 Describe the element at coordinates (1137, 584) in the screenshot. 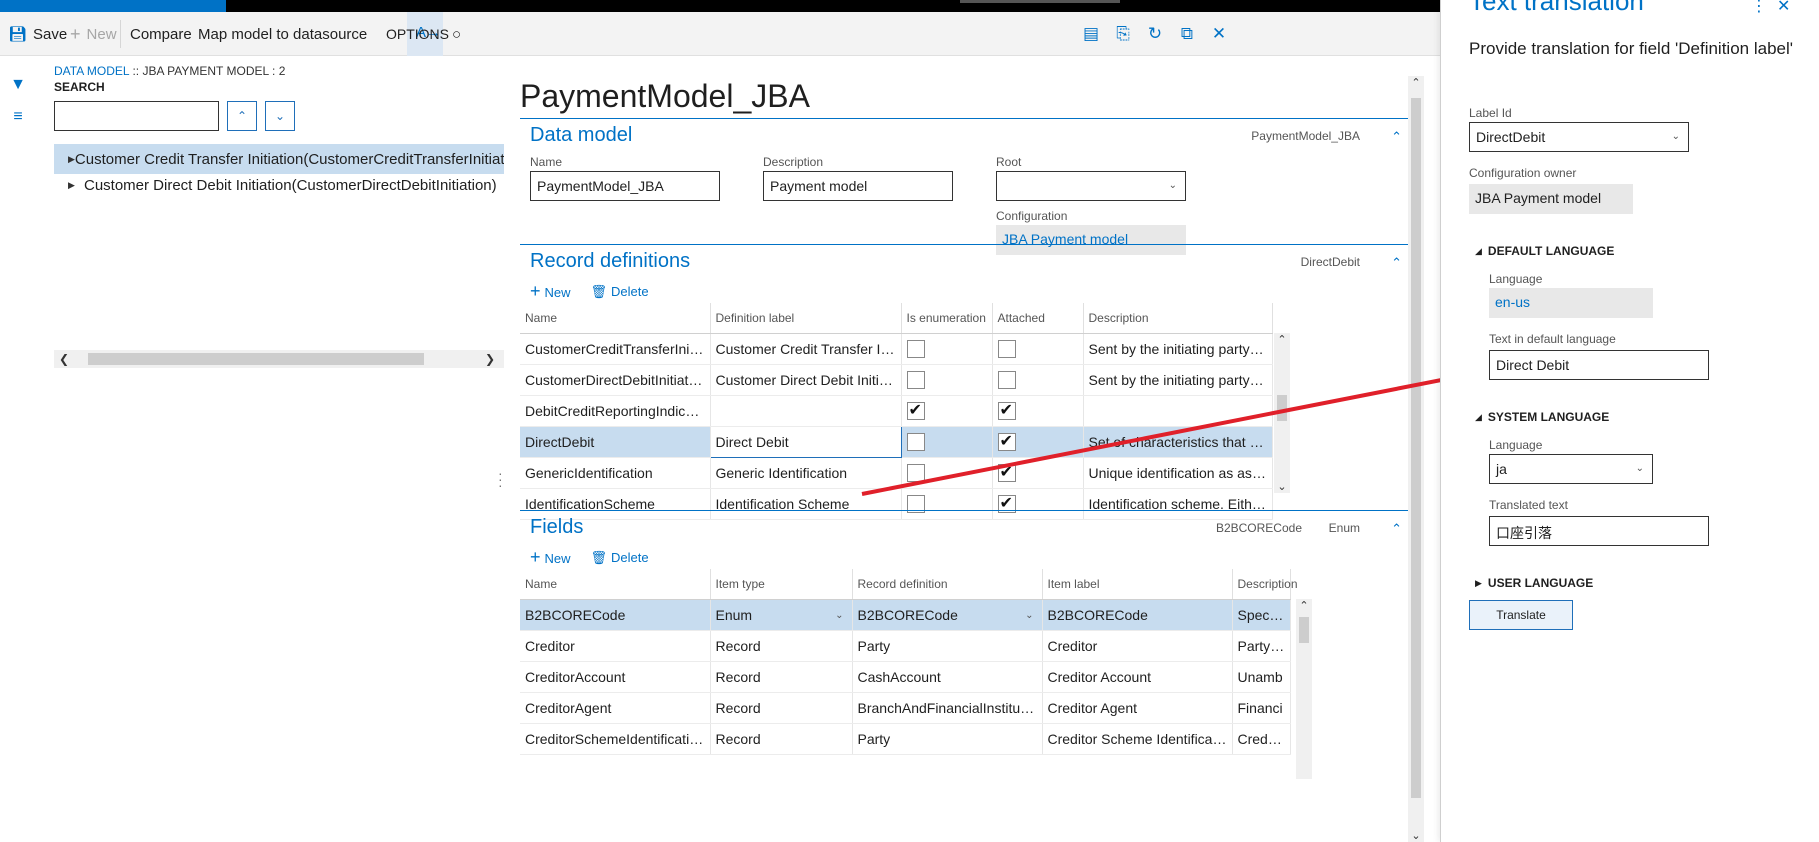

I see `column-header-item-label: Item label` at that location.